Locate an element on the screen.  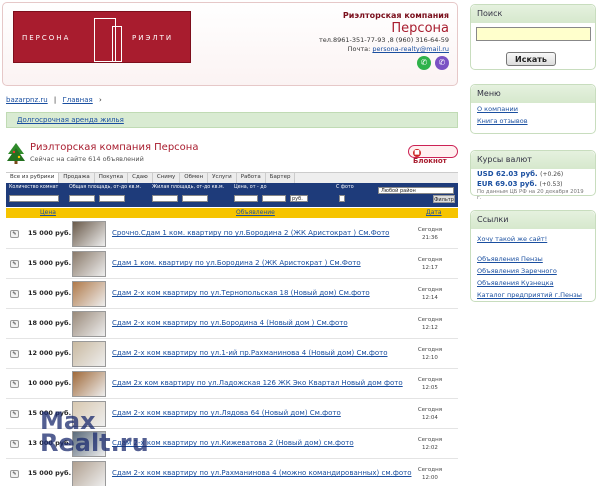
listing-date: Сегодня 12:14 is located at coordinates (430, 294).